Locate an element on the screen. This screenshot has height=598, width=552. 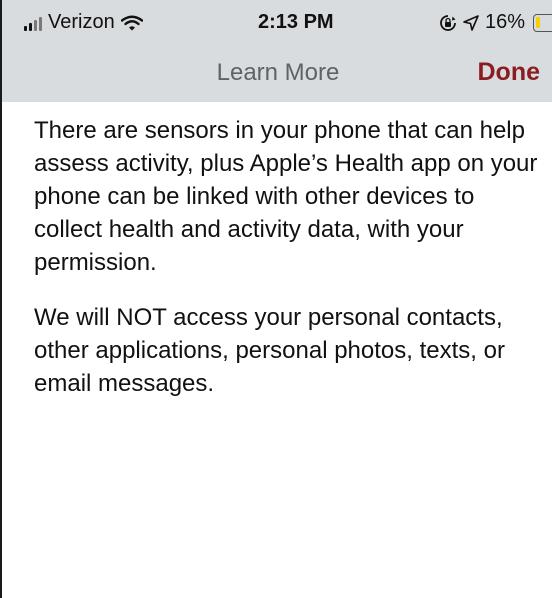
wifi-icon is located at coordinates (131, 23).